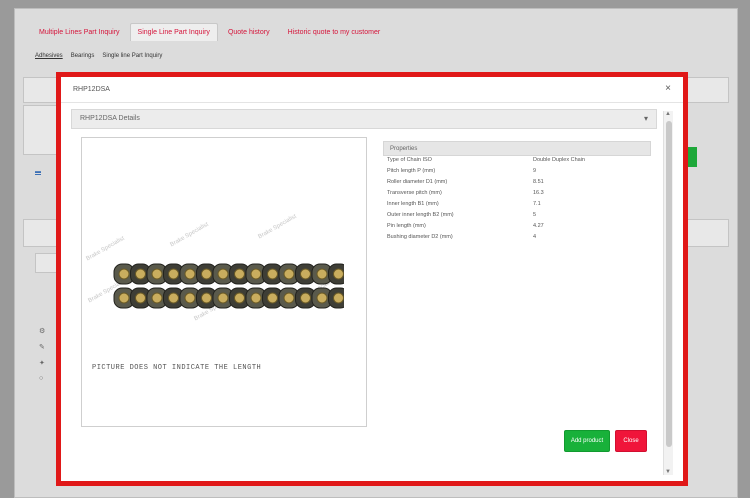 The height and width of the screenshot is (498, 750). What do you see at coordinates (420, 237) in the screenshot?
I see `property-name: Bushing diameter D2 (mm)` at bounding box center [420, 237].